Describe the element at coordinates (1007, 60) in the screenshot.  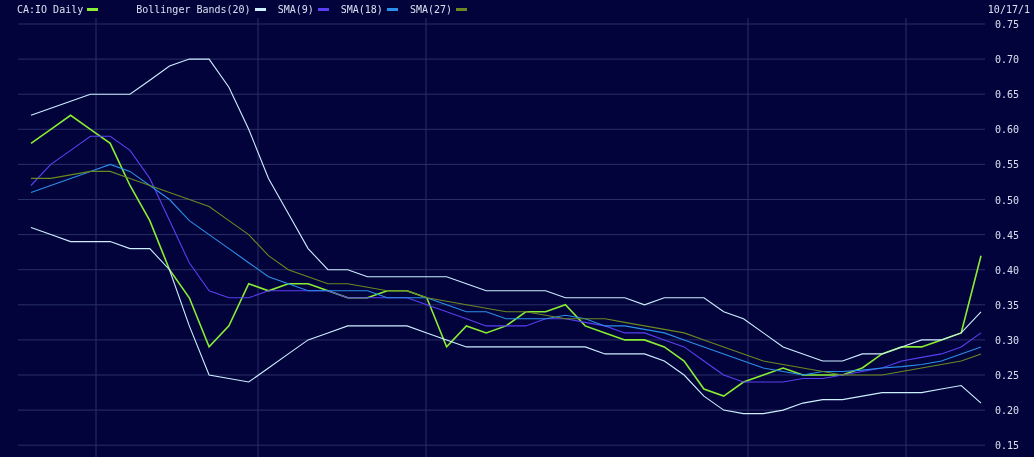
I see `y-tick-label: 0.70` at that location.